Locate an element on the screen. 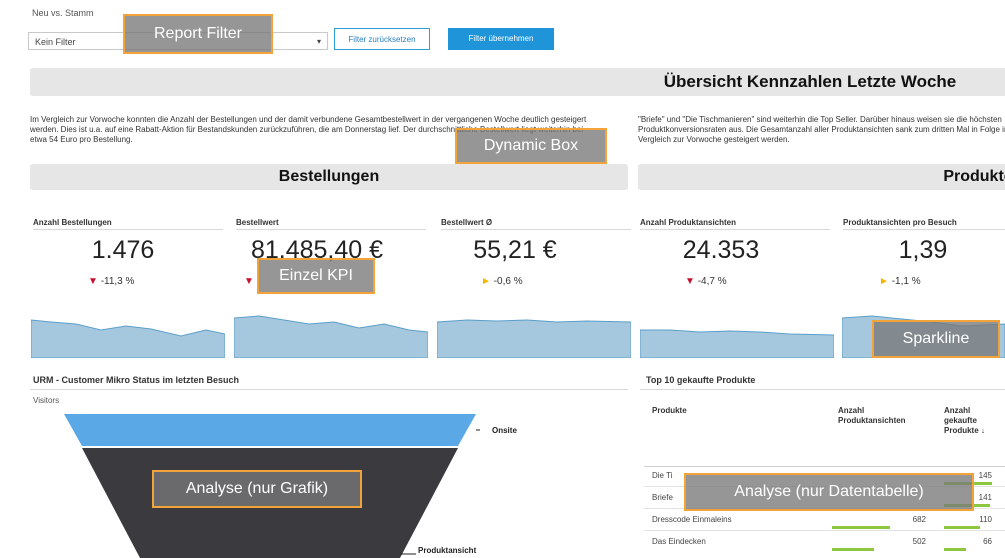 This screenshot has width=1005, height=558. callout-report-filter: Report Filter is located at coordinates (198, 34).